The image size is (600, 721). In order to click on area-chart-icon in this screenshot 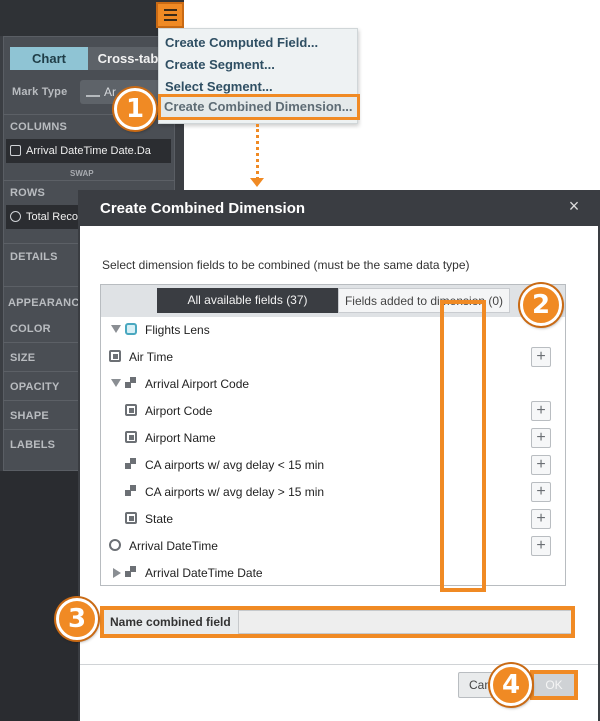, I will do `click(93, 91)`.